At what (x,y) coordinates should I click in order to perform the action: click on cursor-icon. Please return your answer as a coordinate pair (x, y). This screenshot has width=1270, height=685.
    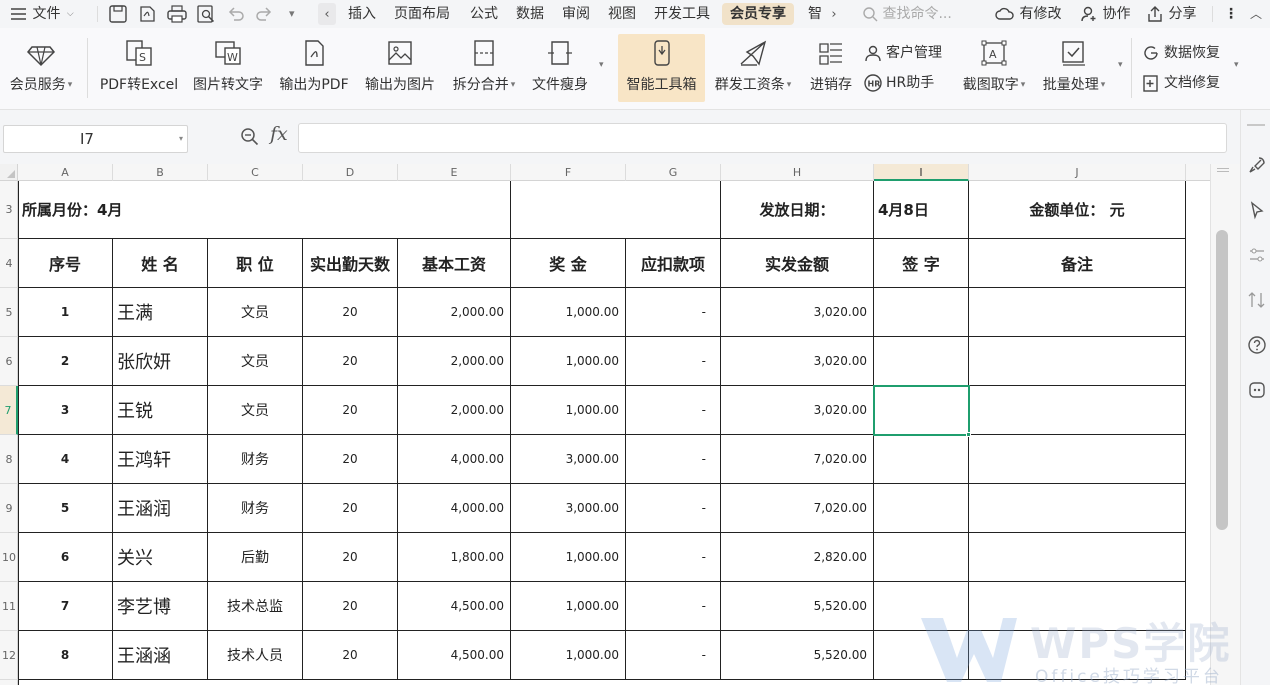
    Looking at the image, I should click on (1257, 210).